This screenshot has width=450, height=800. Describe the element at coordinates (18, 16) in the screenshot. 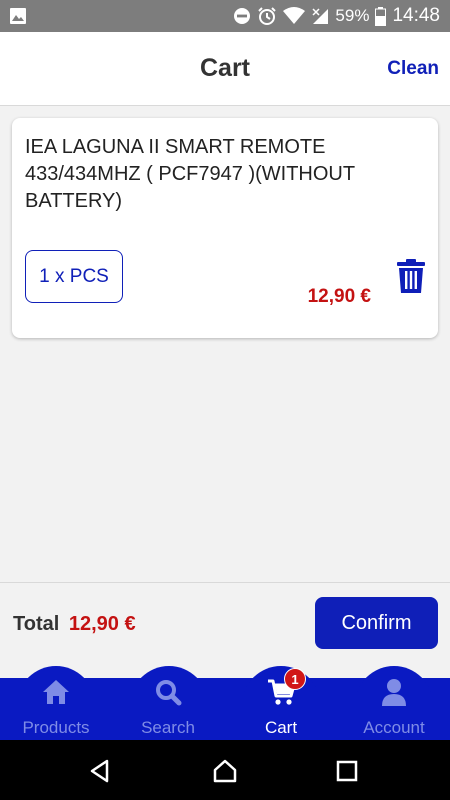

I see `image-icon` at that location.